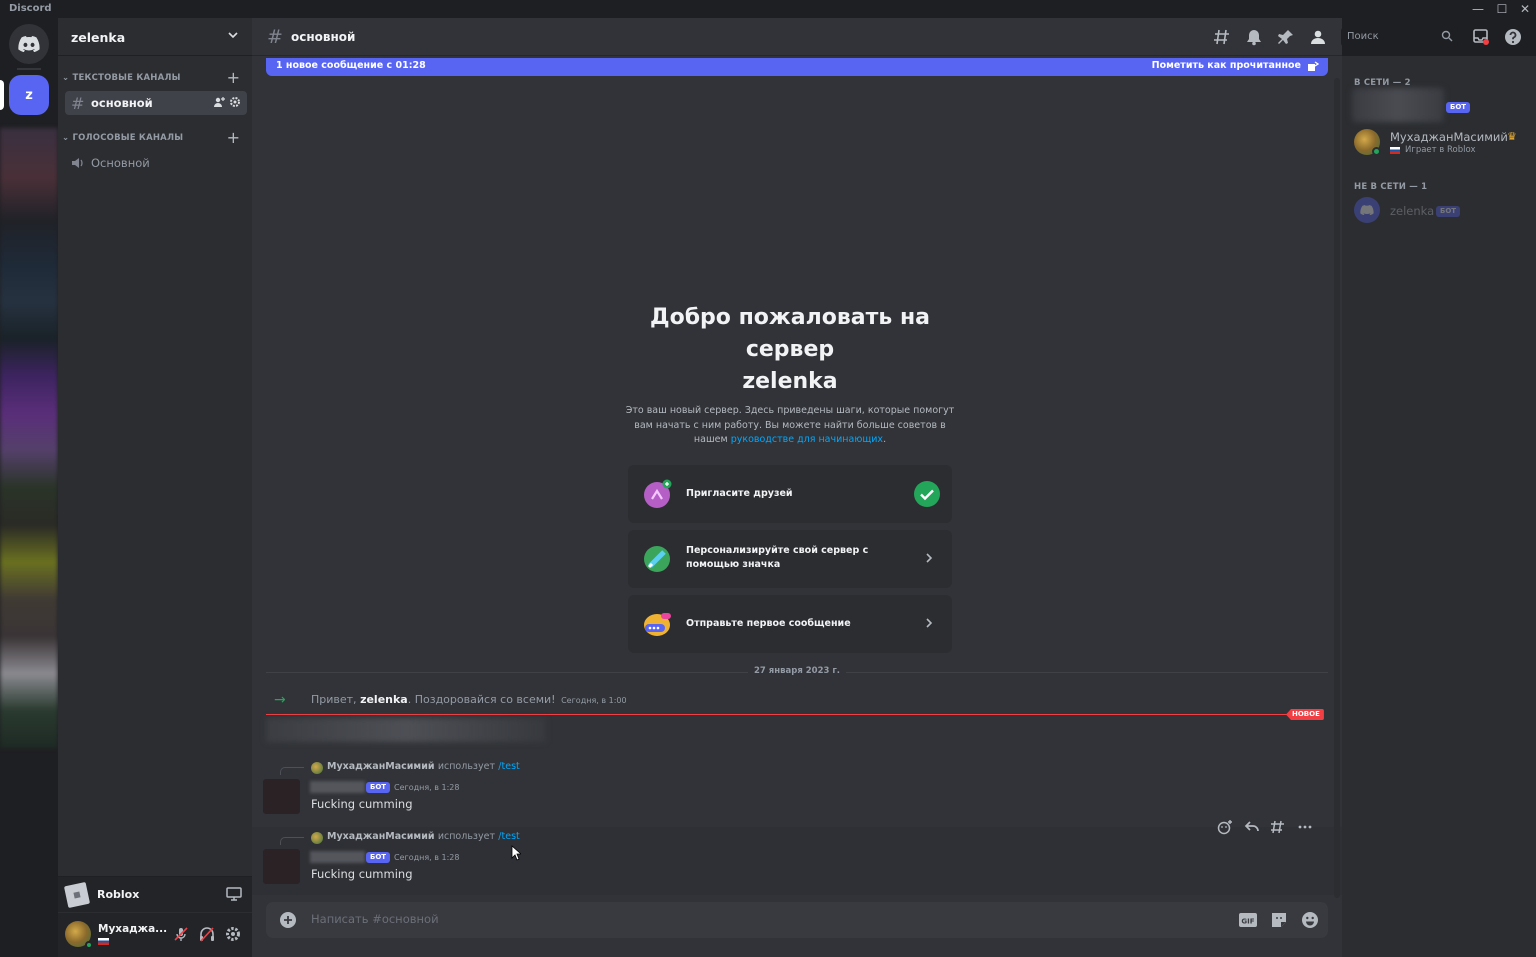  I want to click on threads-icon, so click(1222, 37).